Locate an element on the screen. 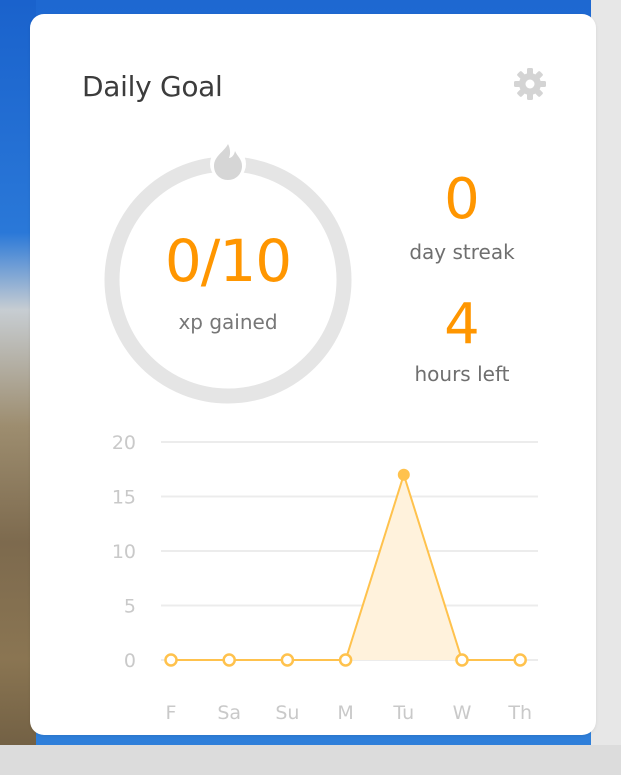 The image size is (621, 775). chart-x-tick-label: Tu is located at coordinates (403, 713).